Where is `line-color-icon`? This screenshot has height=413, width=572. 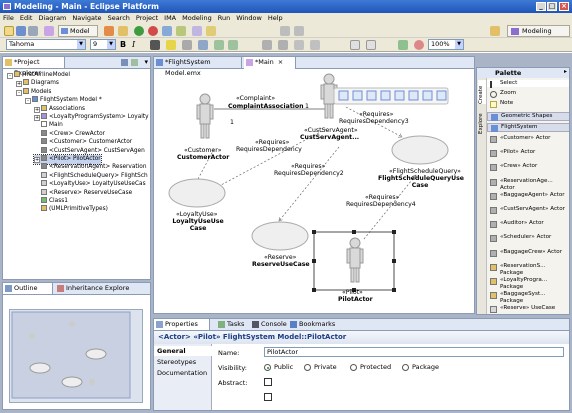
line-color-icon is located at coordinates (187, 45).